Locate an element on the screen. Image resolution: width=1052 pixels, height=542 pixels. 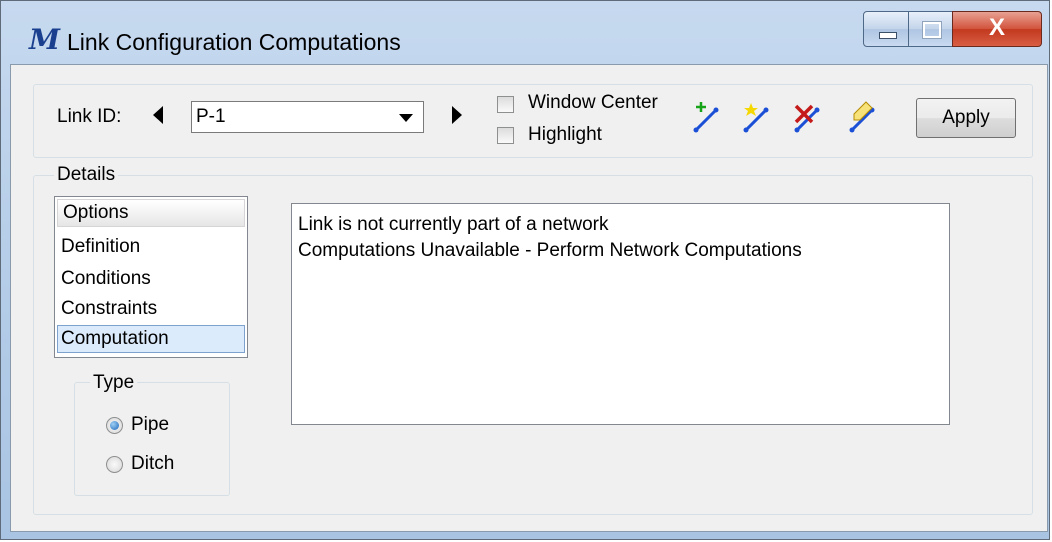
maximize-icon is located at coordinates (932, 30).